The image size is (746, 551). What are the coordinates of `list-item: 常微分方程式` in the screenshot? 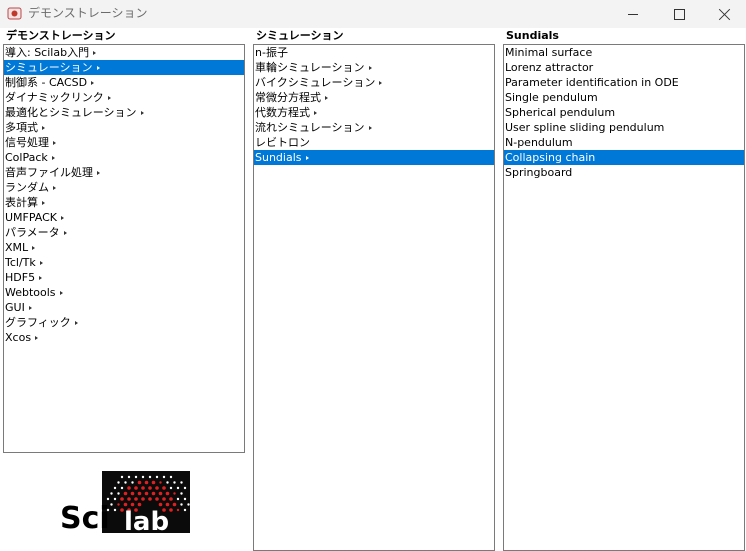 It's located at (374, 97).